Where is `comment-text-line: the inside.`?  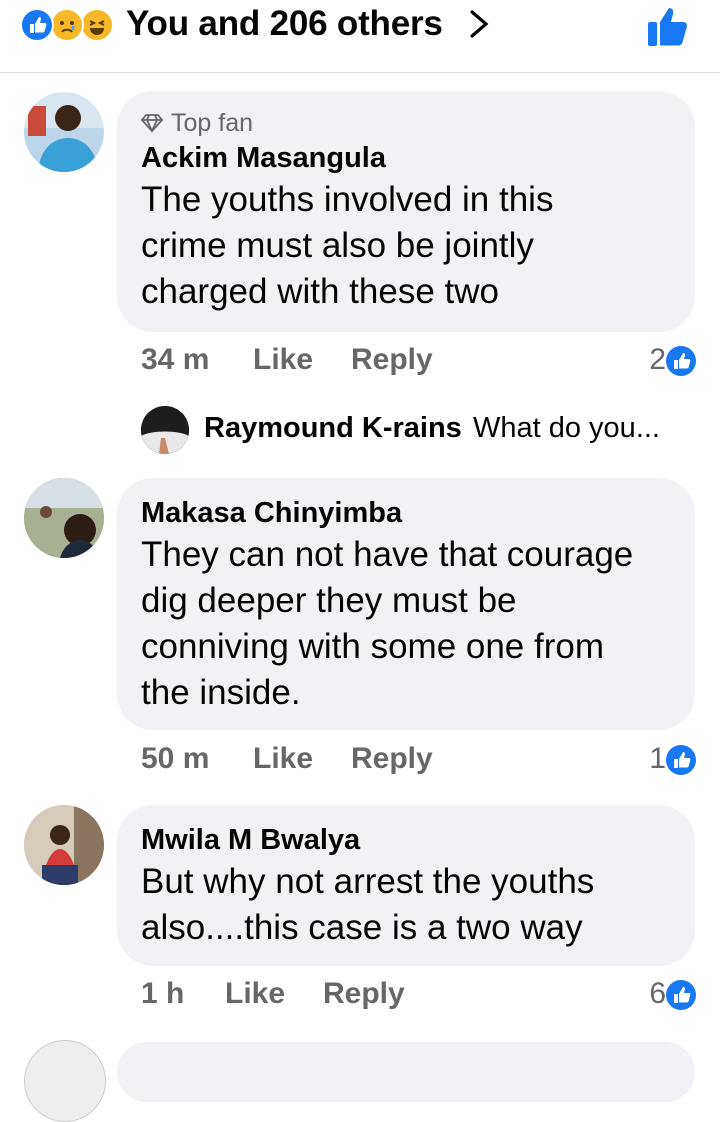
comment-text-line: the inside. is located at coordinates (221, 692).